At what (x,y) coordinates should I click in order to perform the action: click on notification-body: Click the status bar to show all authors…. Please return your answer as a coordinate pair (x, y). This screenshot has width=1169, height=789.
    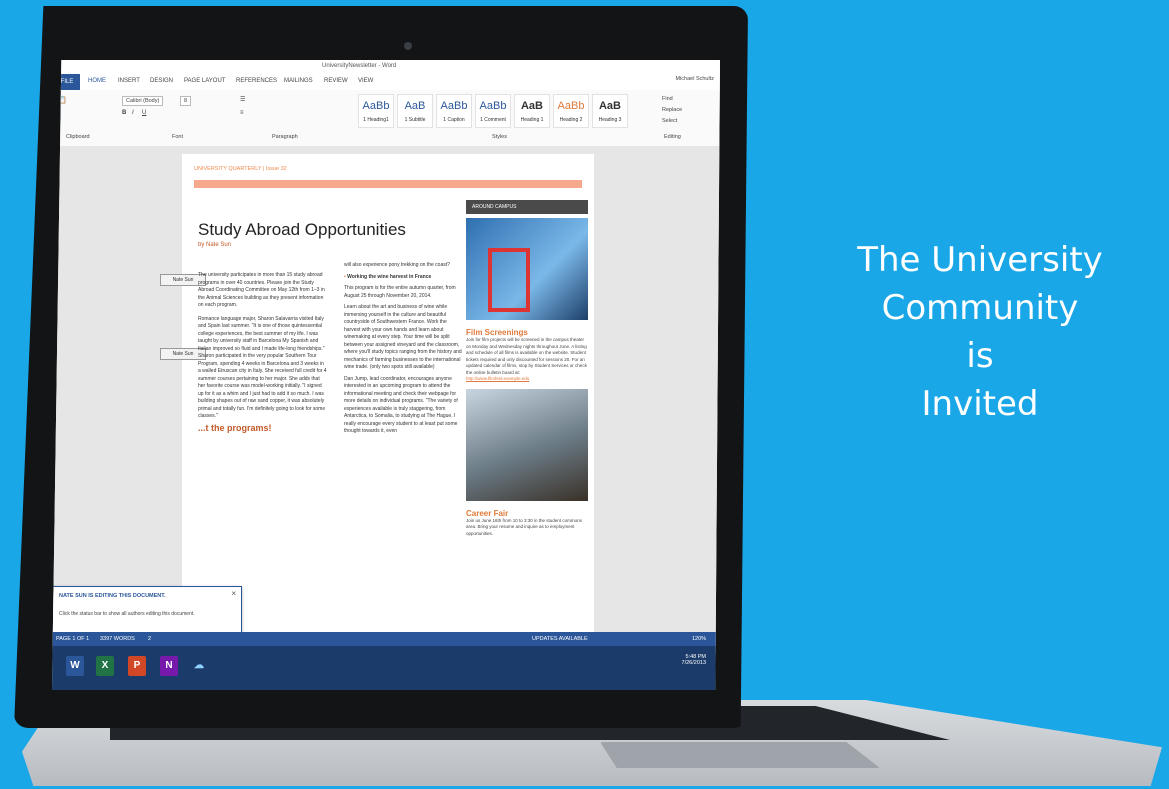
    Looking at the image, I should click on (127, 614).